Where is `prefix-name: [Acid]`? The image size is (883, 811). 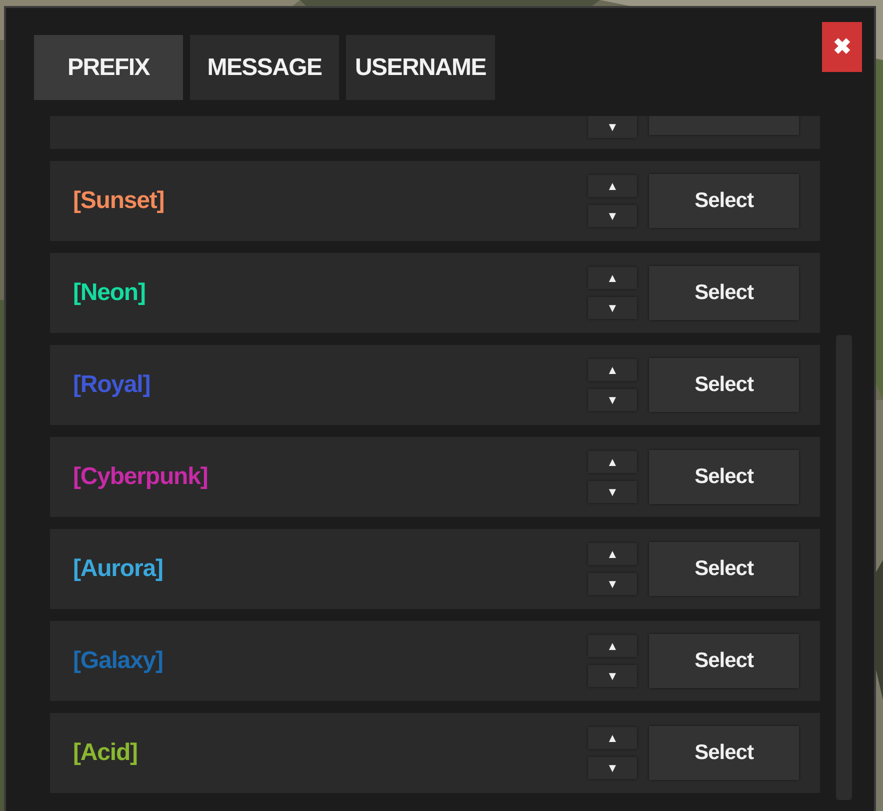
prefix-name: [Acid] is located at coordinates (105, 753).